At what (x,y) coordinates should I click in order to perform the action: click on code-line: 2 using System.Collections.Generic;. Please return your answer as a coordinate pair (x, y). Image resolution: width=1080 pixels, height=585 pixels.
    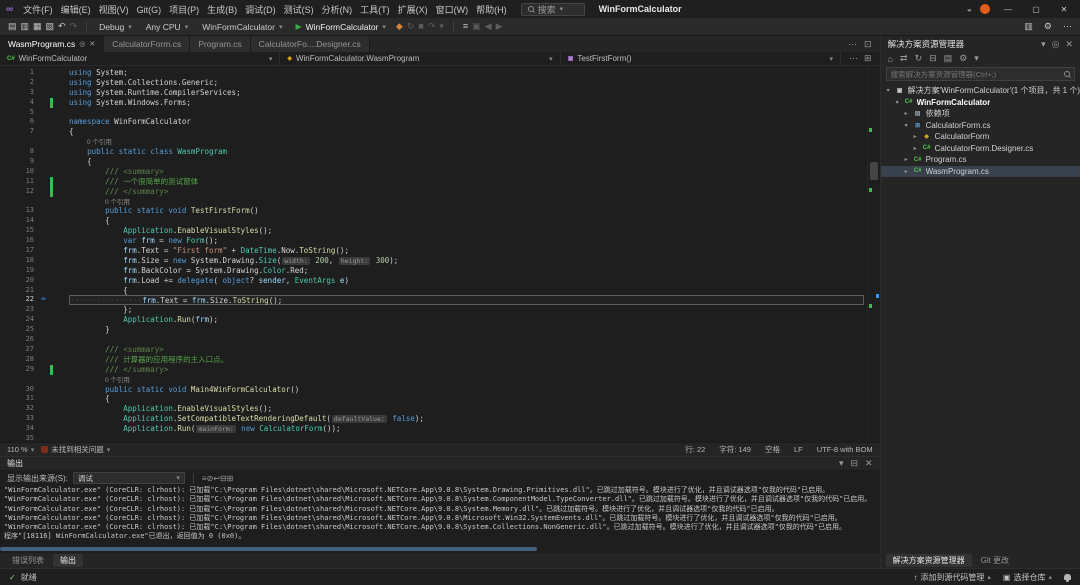
    Looking at the image, I should click on (433, 83).